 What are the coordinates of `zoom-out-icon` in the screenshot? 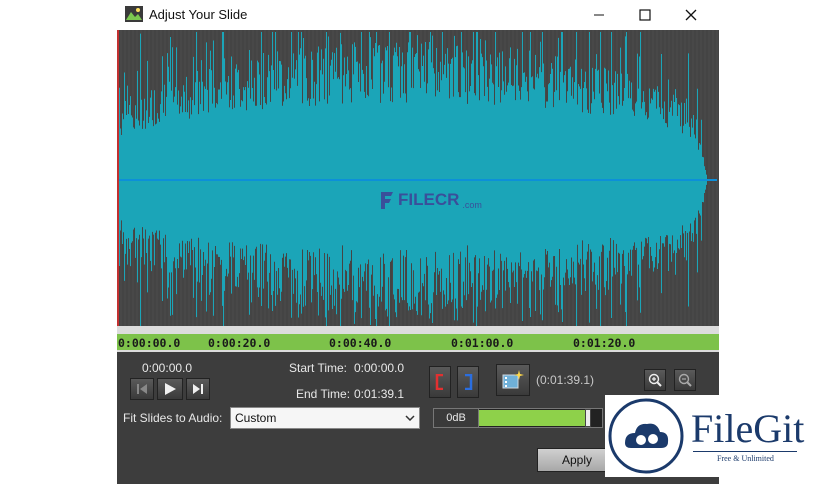 It's located at (685, 380).